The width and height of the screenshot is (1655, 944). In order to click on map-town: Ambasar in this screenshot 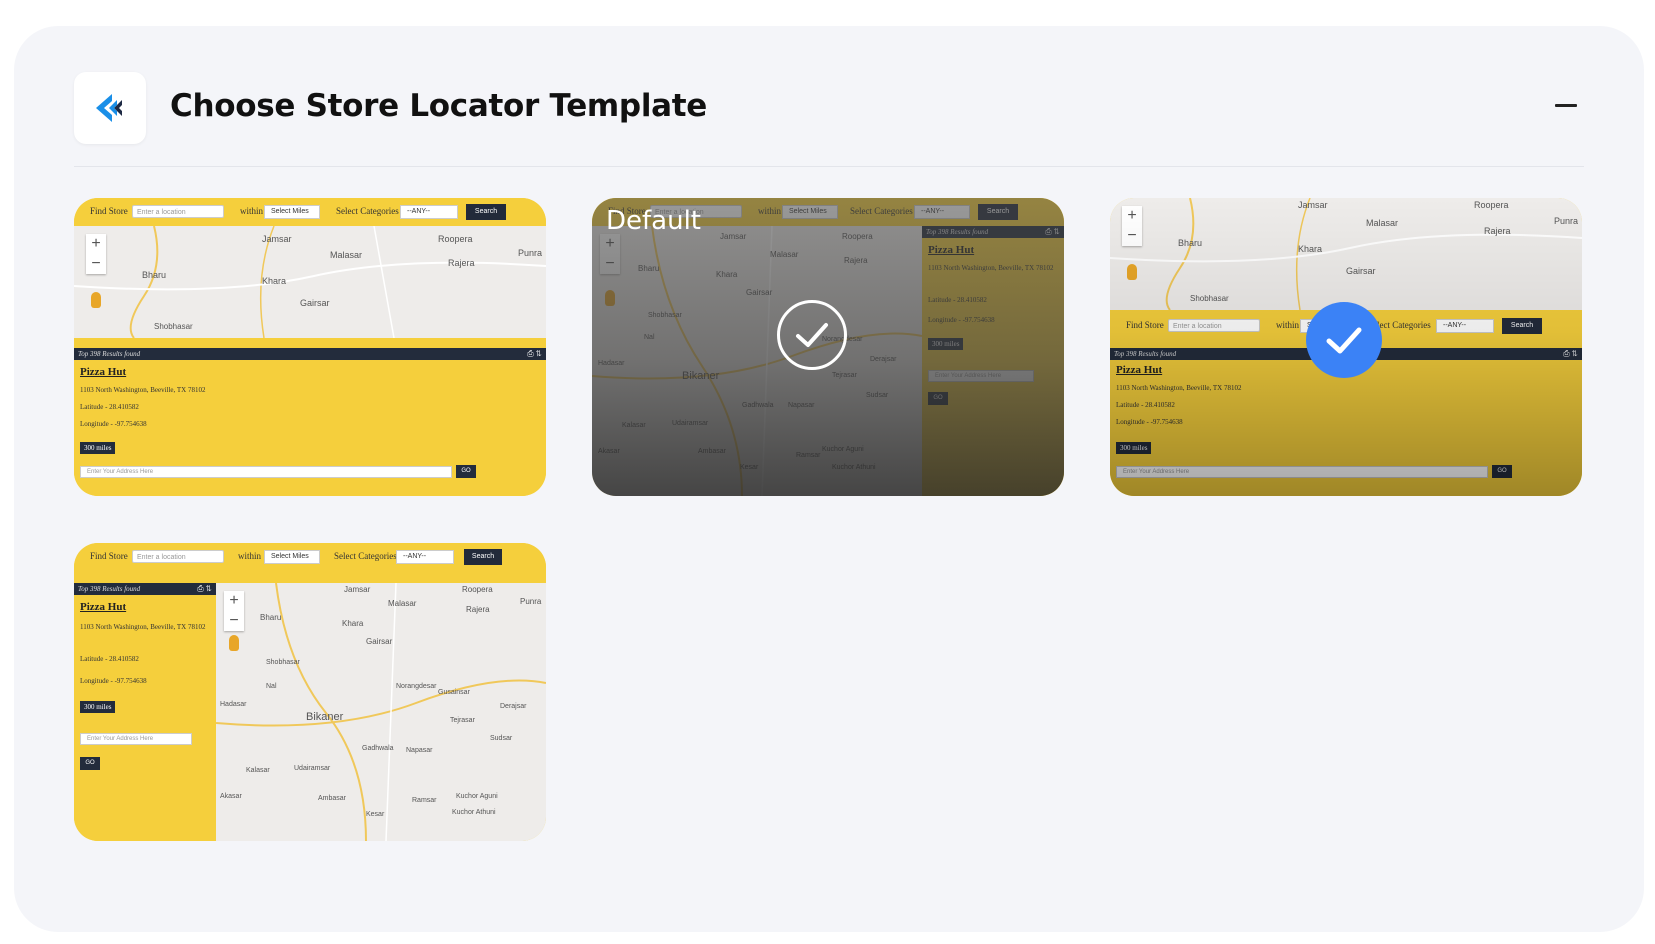, I will do `click(332, 798)`.